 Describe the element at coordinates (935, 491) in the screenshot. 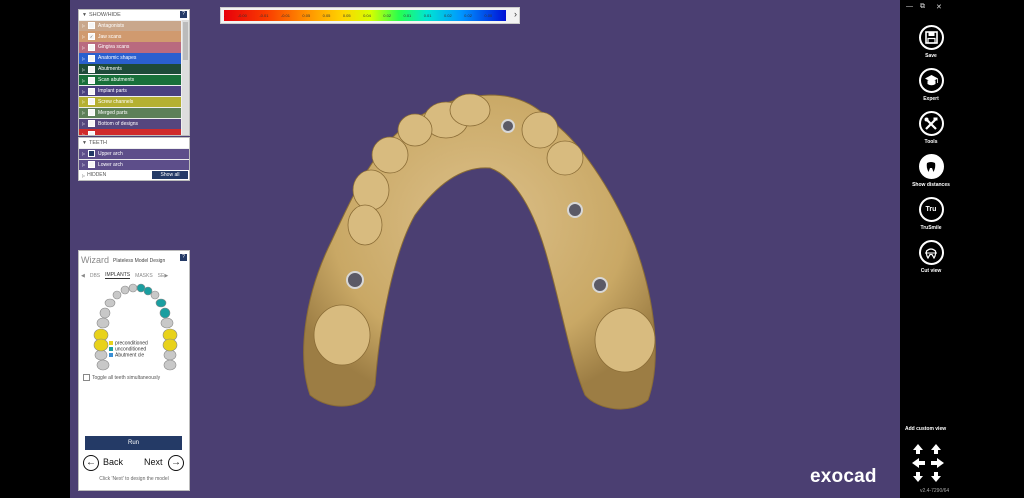

I see `version-label: v2.4-7290/64` at that location.